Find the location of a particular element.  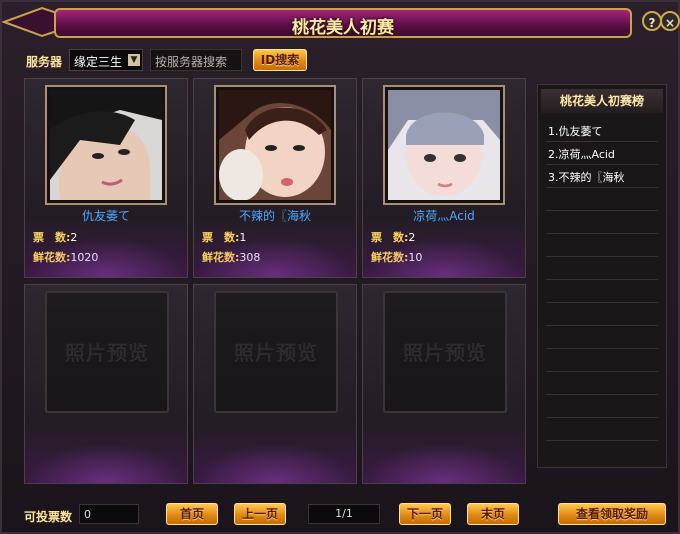

flowers-value: 10 is located at coordinates (415, 257).